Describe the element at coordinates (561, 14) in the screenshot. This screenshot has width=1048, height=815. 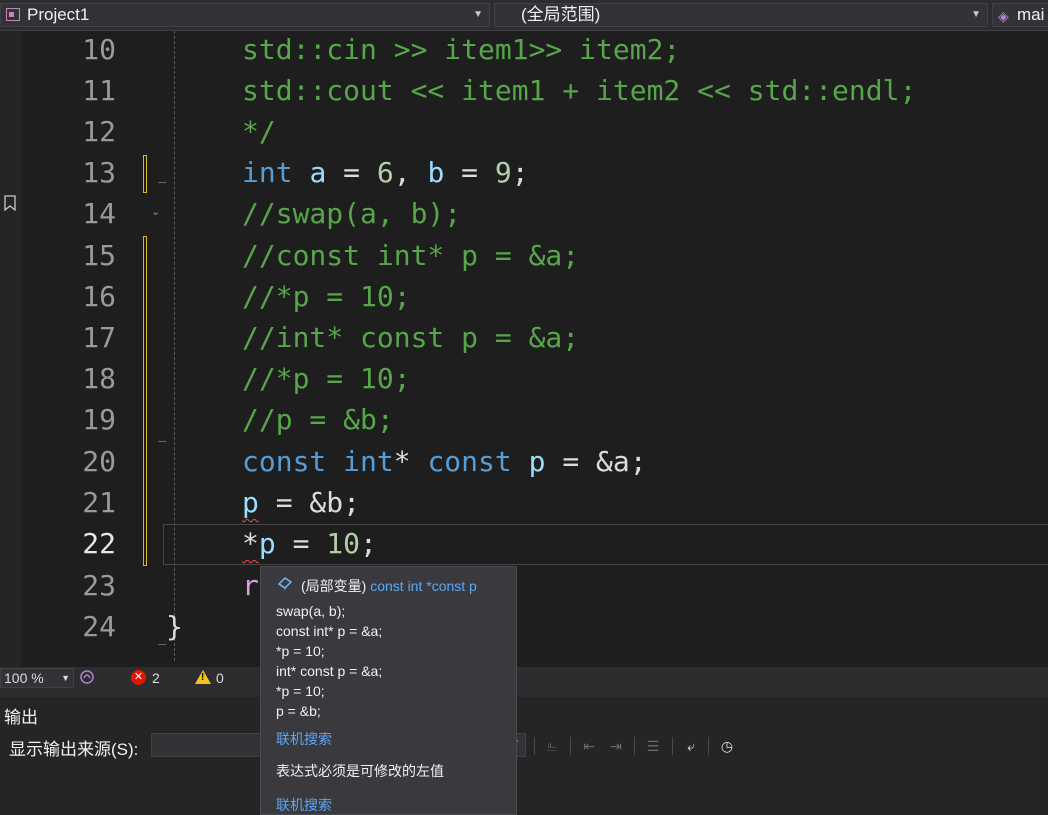
I see `scope-name: (全局范围)` at that location.